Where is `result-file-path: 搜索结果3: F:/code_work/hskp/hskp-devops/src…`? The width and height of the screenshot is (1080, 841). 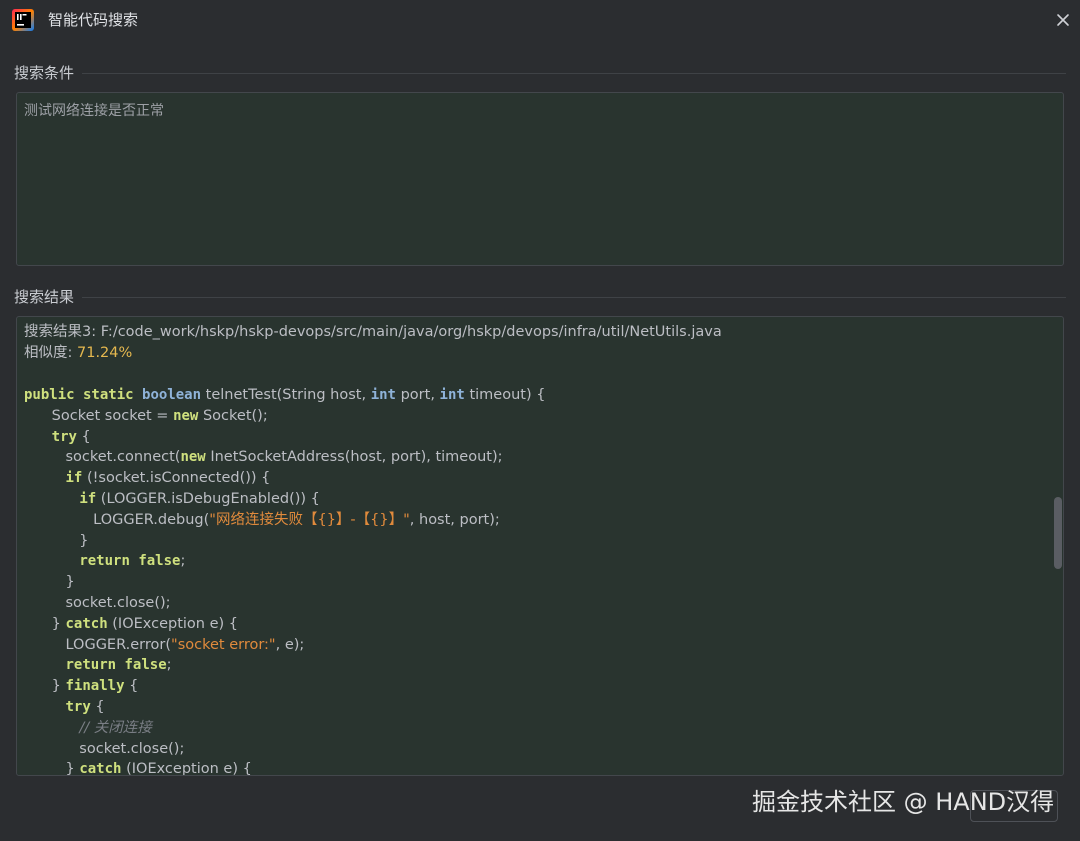 result-file-path: 搜索结果3: F:/code_work/hskp/hskp-devops/src… is located at coordinates (373, 332).